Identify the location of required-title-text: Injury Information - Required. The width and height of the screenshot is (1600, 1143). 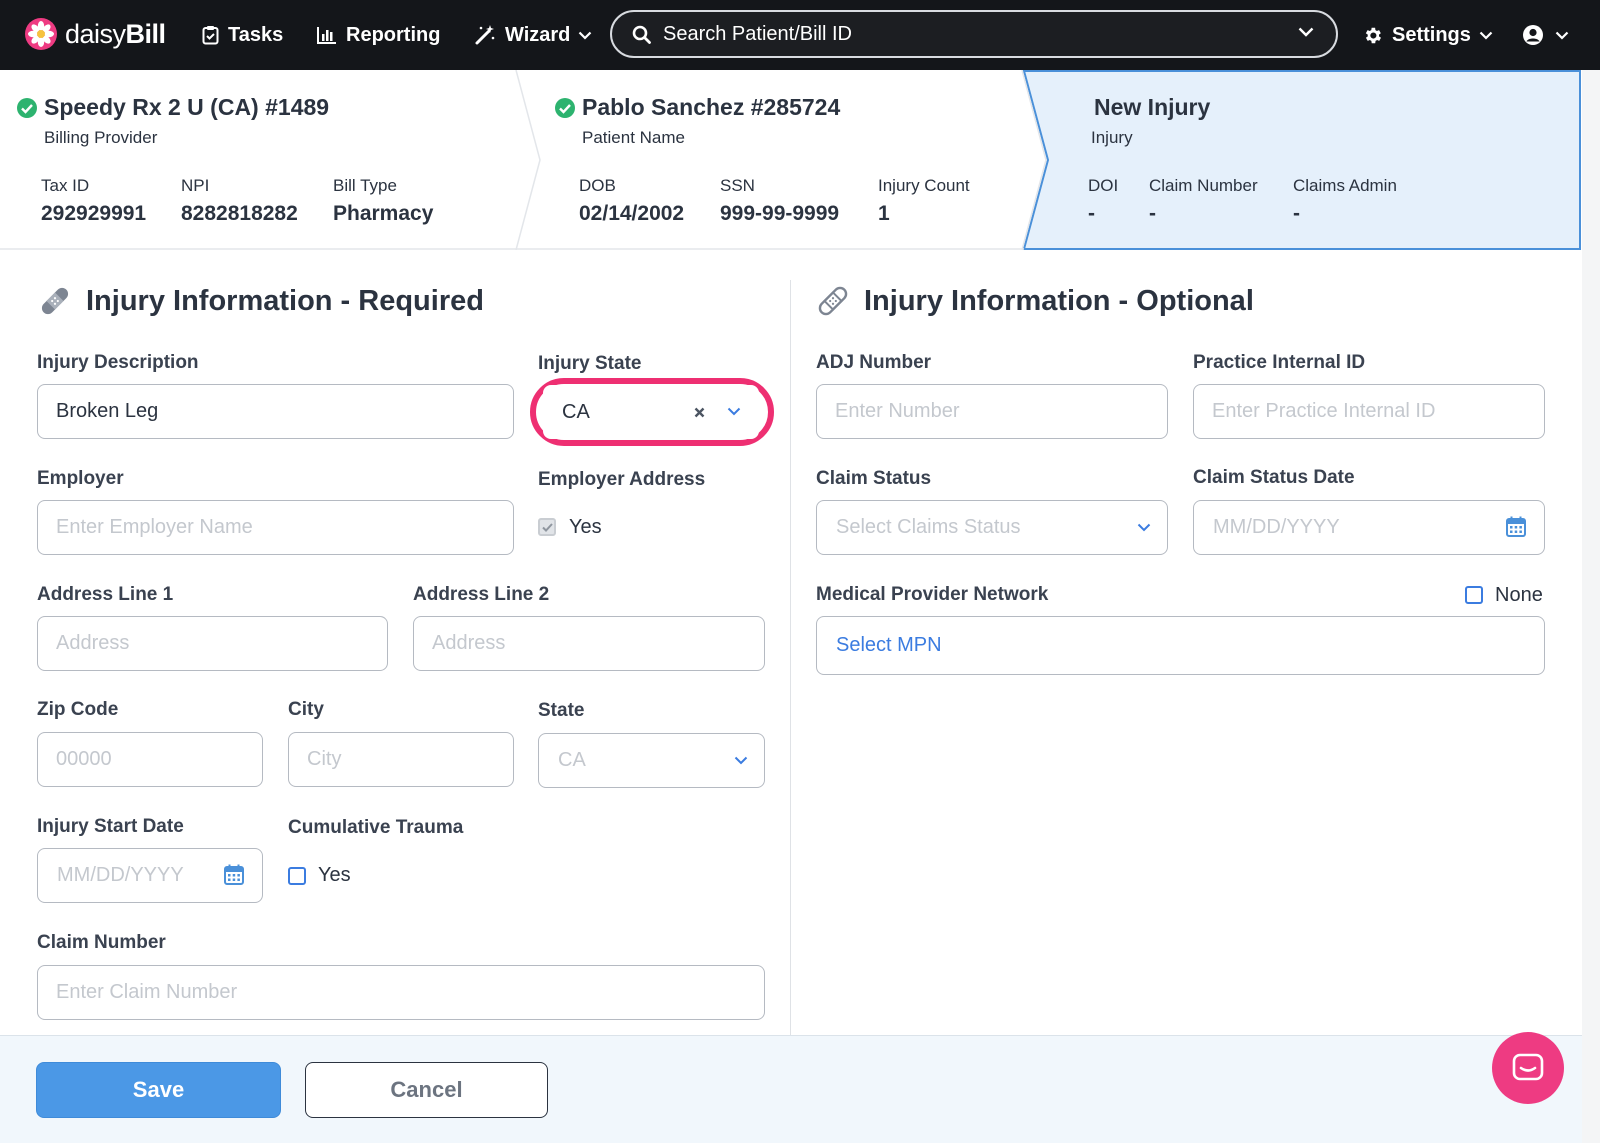
(285, 300).